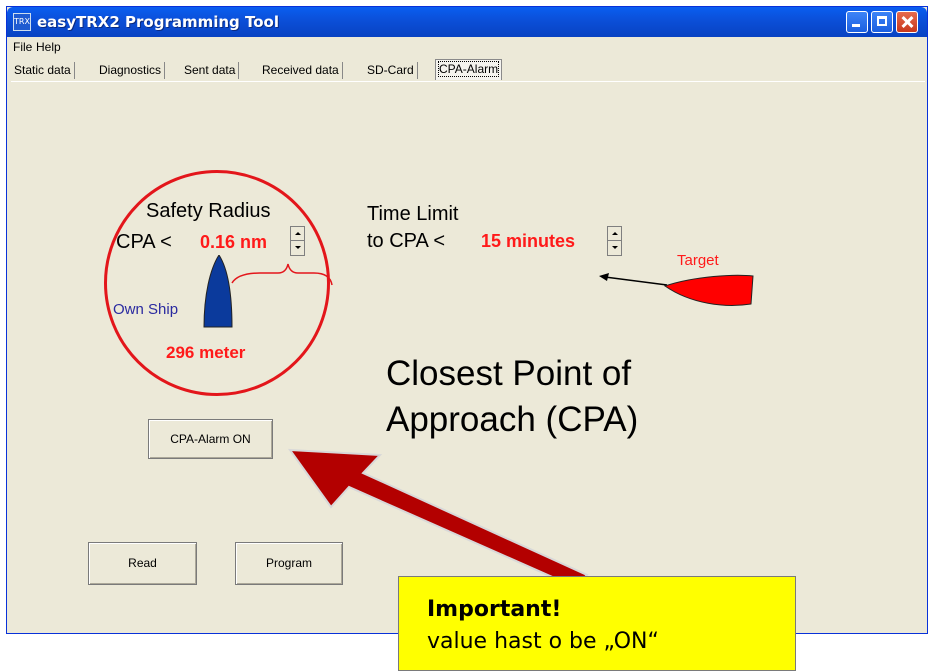  What do you see at coordinates (636, 281) in the screenshot?
I see `target-heading-line` at bounding box center [636, 281].